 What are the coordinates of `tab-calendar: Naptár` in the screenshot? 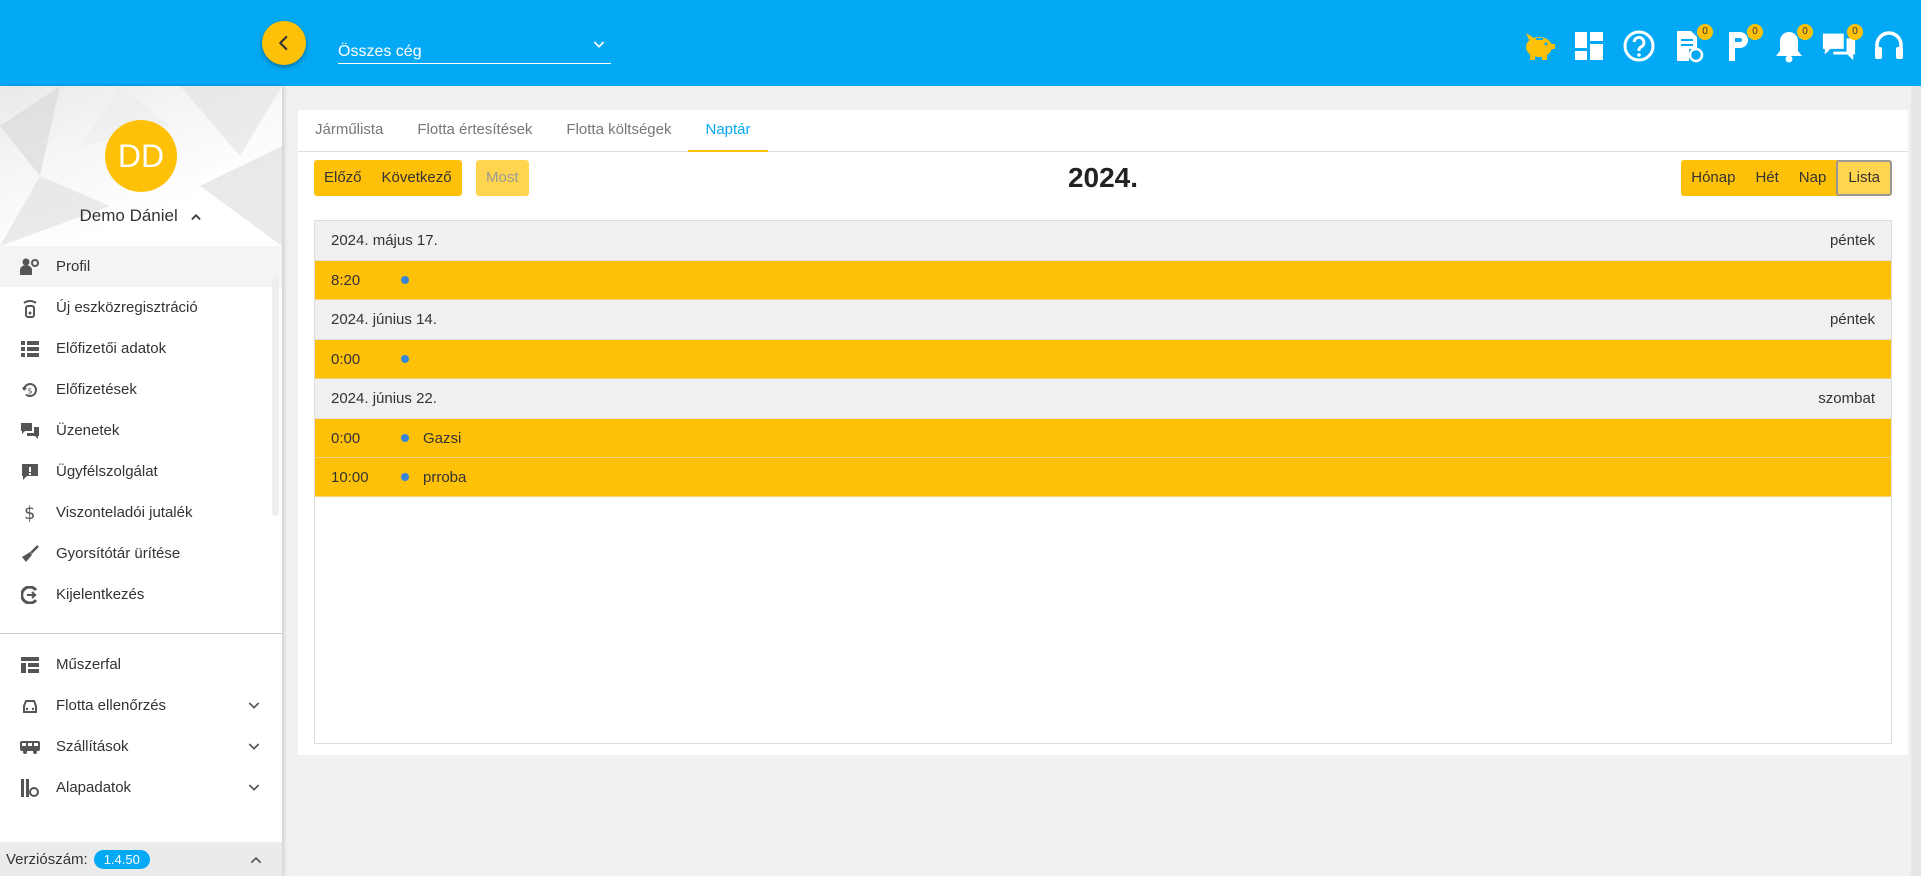 It's located at (728, 131).